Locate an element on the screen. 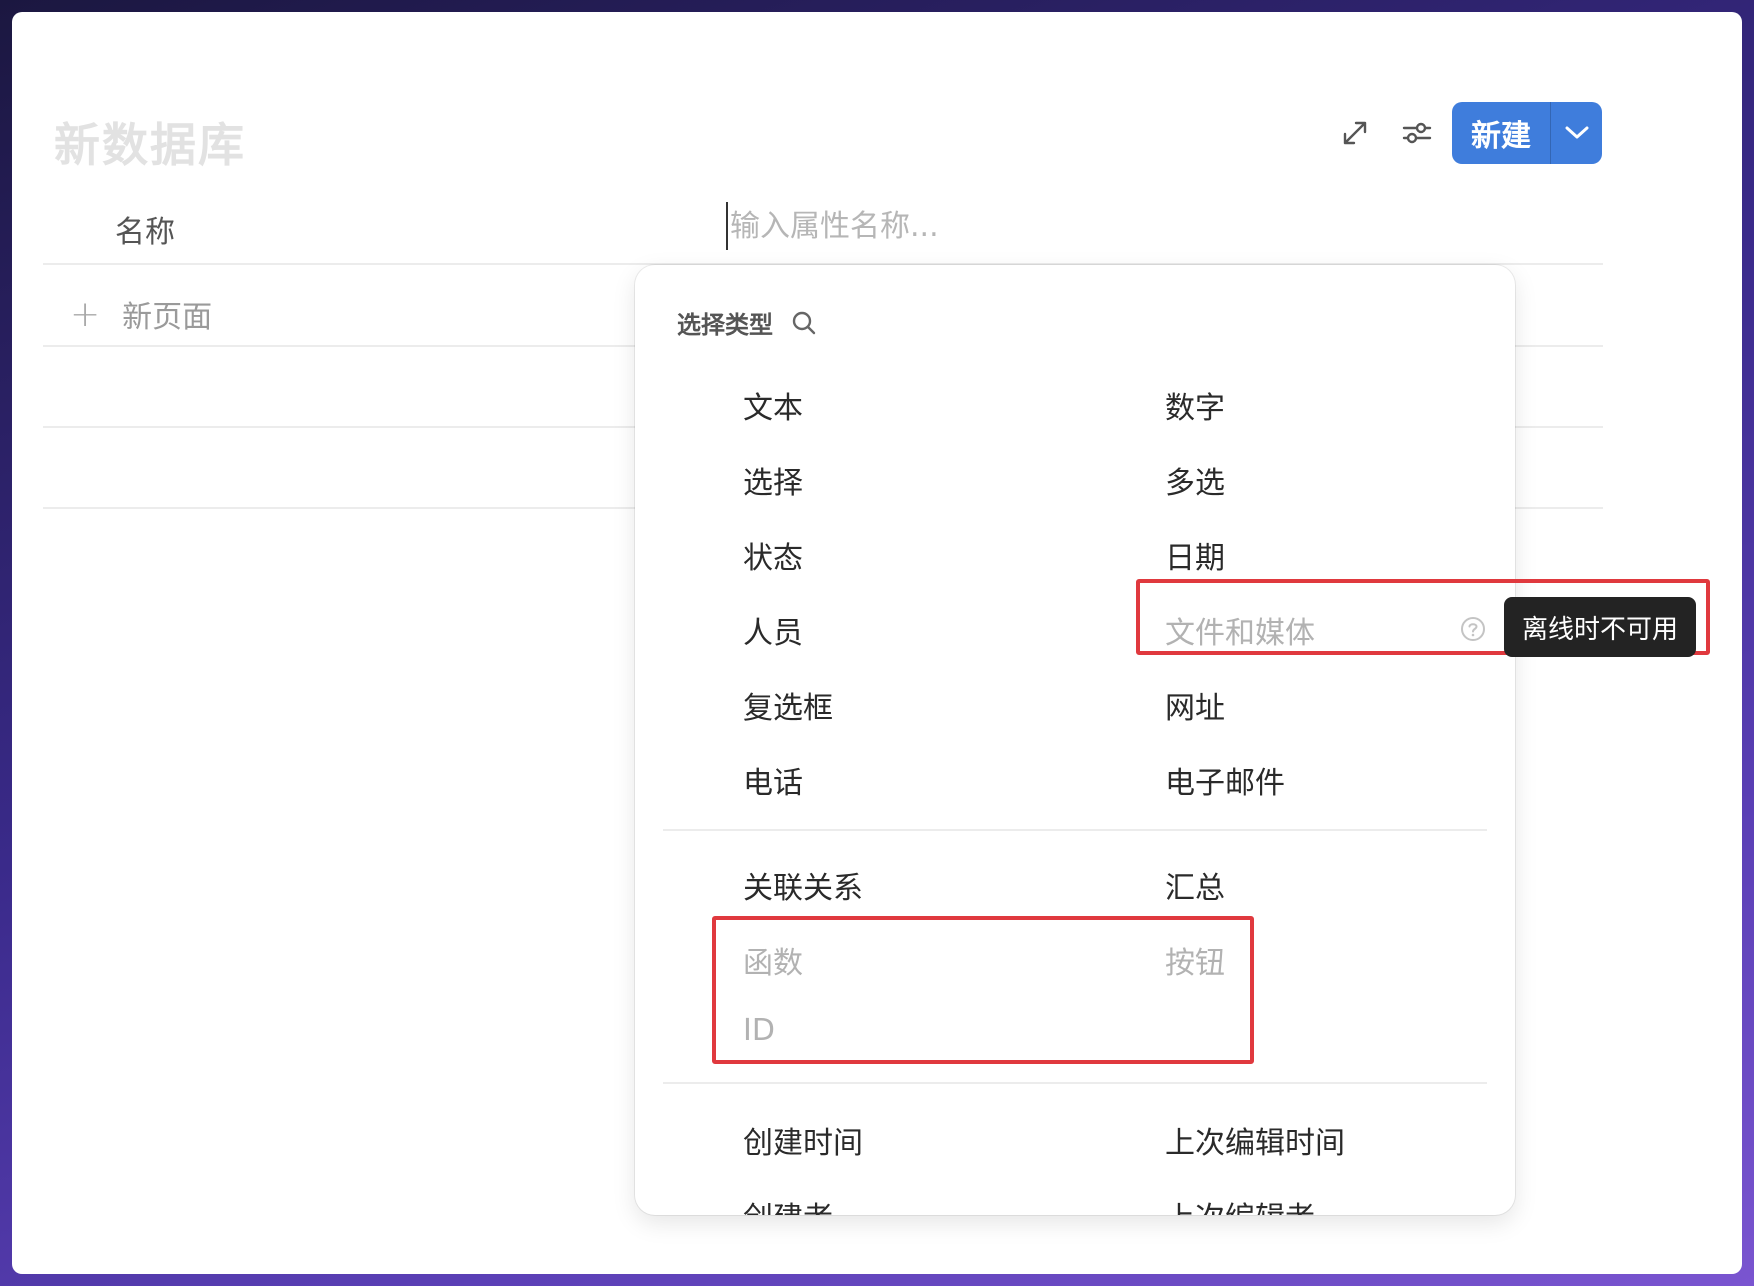 The width and height of the screenshot is (1754, 1286). type-last-edited-by: 上次编辑者 is located at coordinates (1240, 1204).